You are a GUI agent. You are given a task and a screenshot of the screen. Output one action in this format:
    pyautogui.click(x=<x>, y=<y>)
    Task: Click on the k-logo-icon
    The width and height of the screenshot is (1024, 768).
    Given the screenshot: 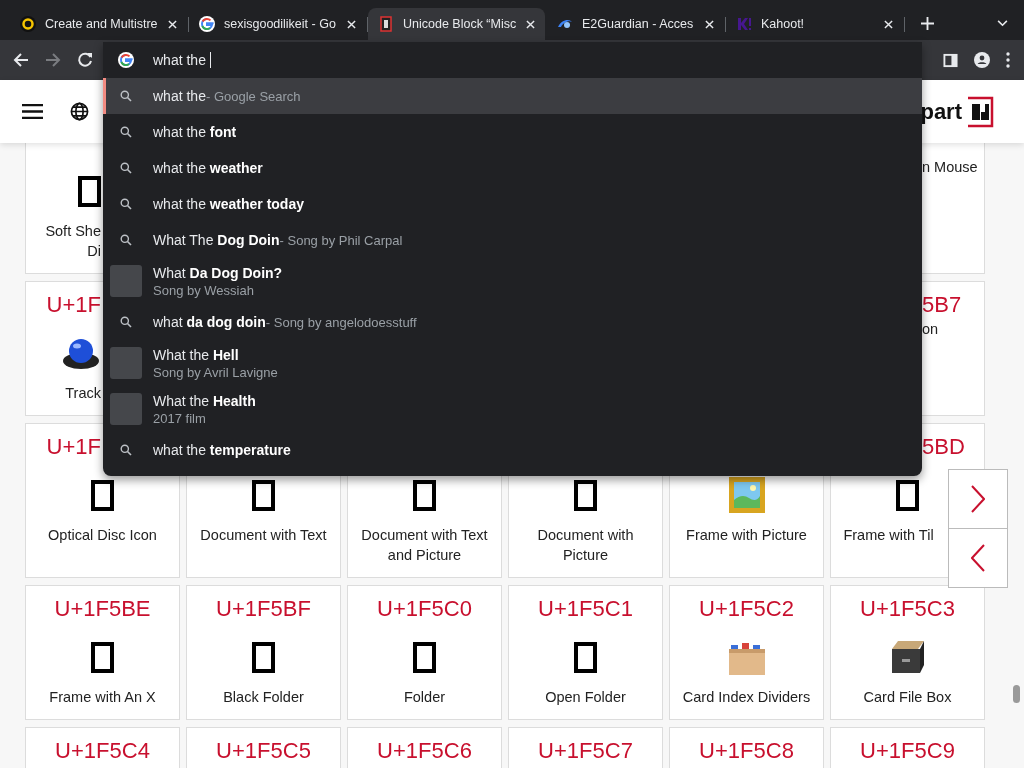 What is the action you would take?
    pyautogui.click(x=744, y=24)
    